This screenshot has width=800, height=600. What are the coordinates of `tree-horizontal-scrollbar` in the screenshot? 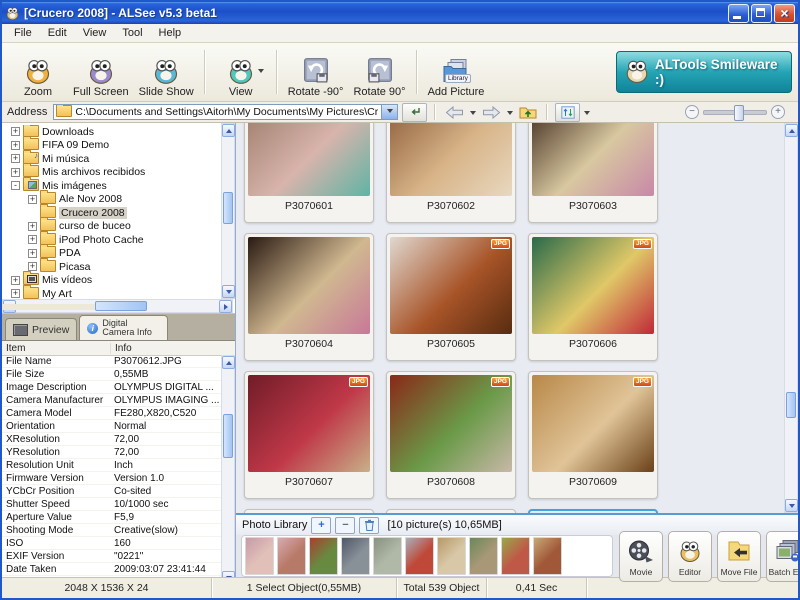 It's located at (117, 306).